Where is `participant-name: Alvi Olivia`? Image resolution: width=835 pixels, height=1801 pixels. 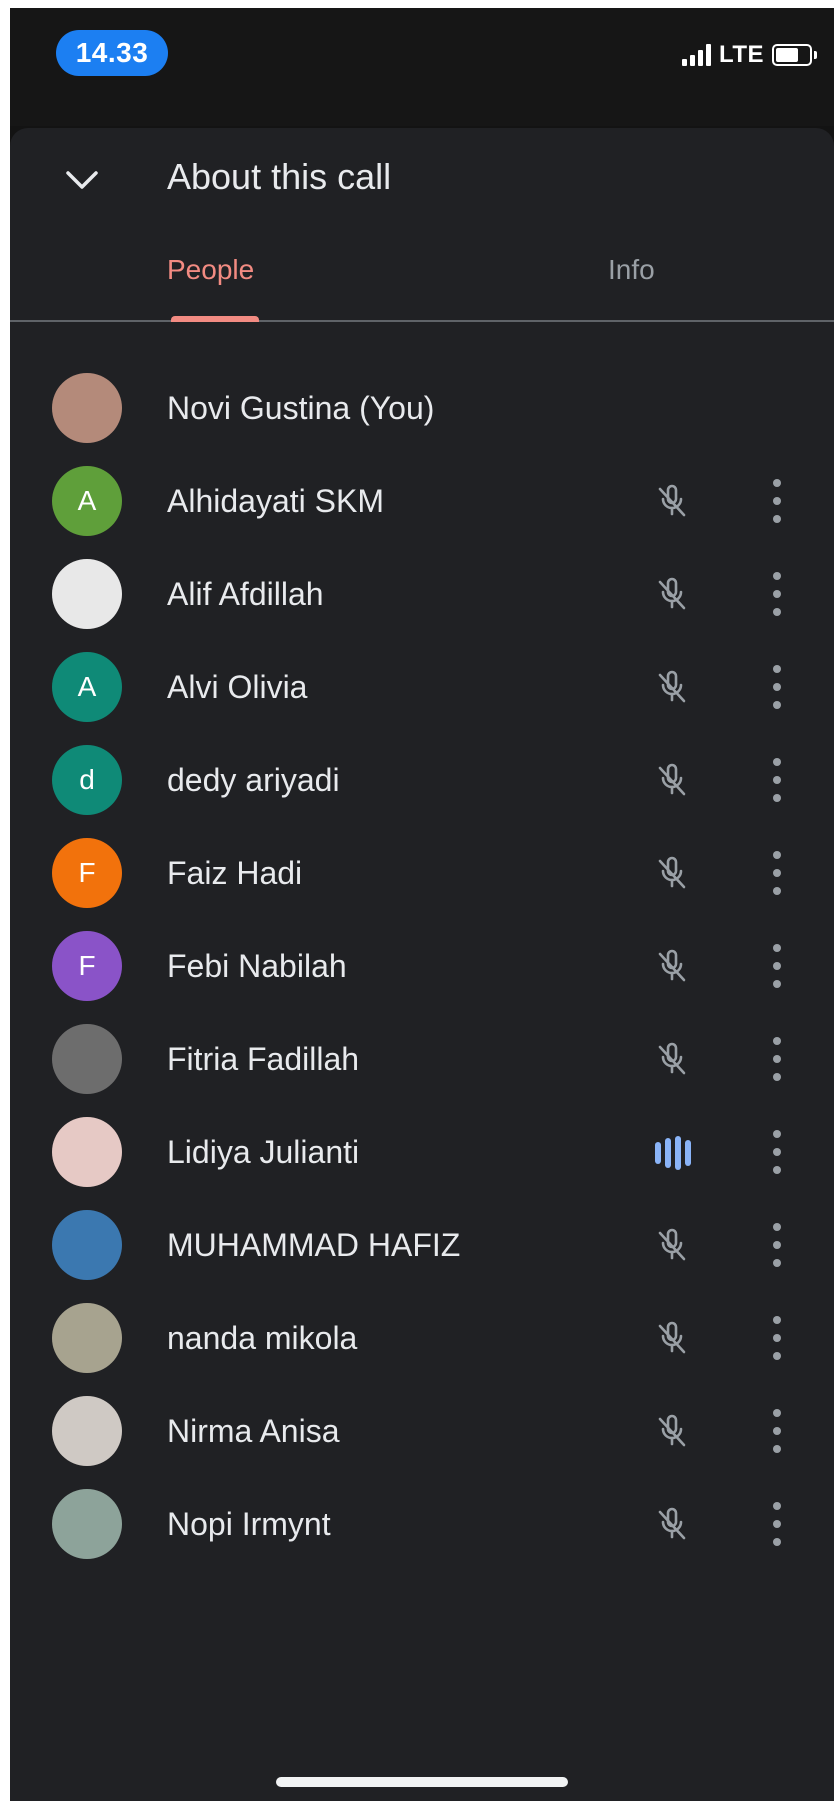 participant-name: Alvi Olivia is located at coordinates (237, 687).